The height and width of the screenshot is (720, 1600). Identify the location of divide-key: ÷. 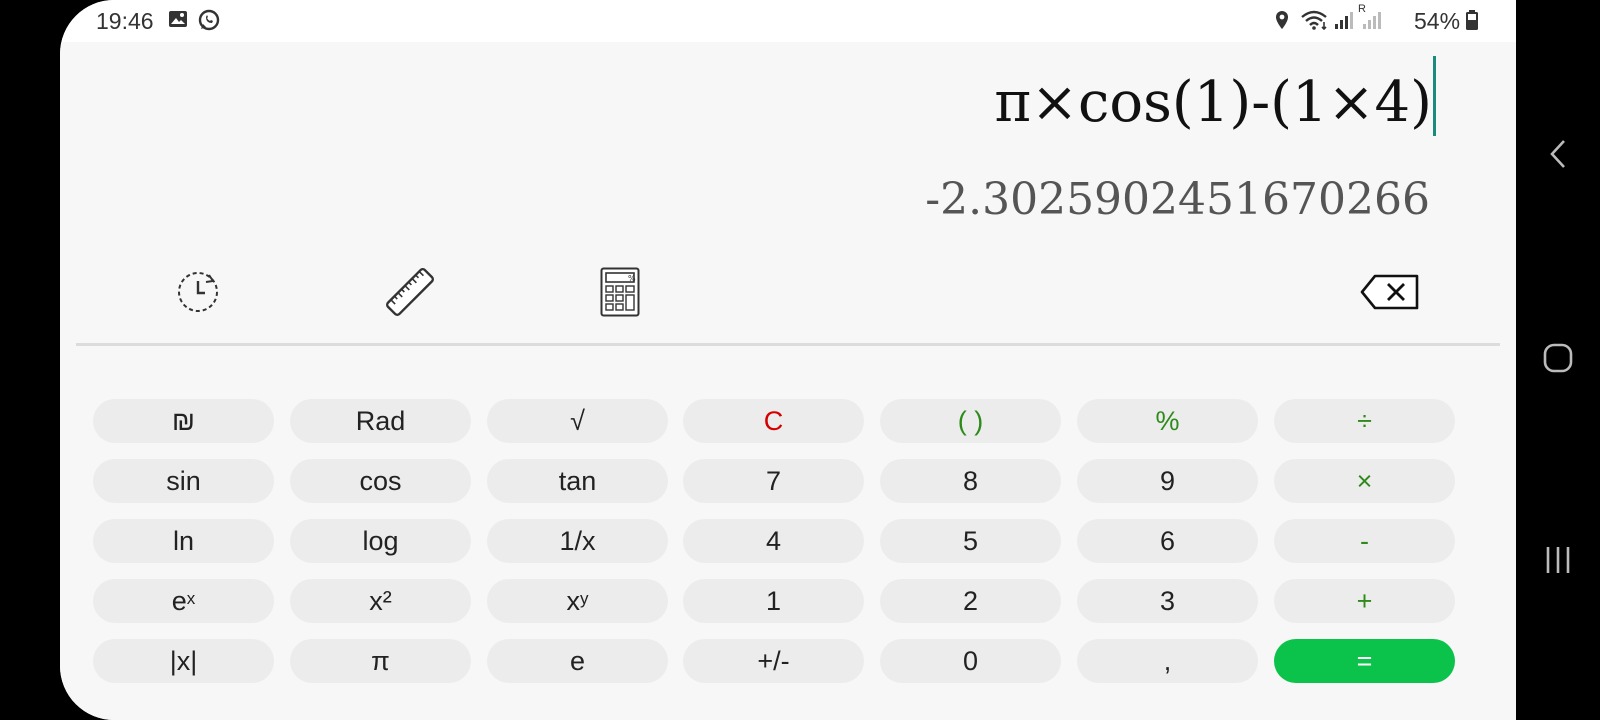
(1364, 421).